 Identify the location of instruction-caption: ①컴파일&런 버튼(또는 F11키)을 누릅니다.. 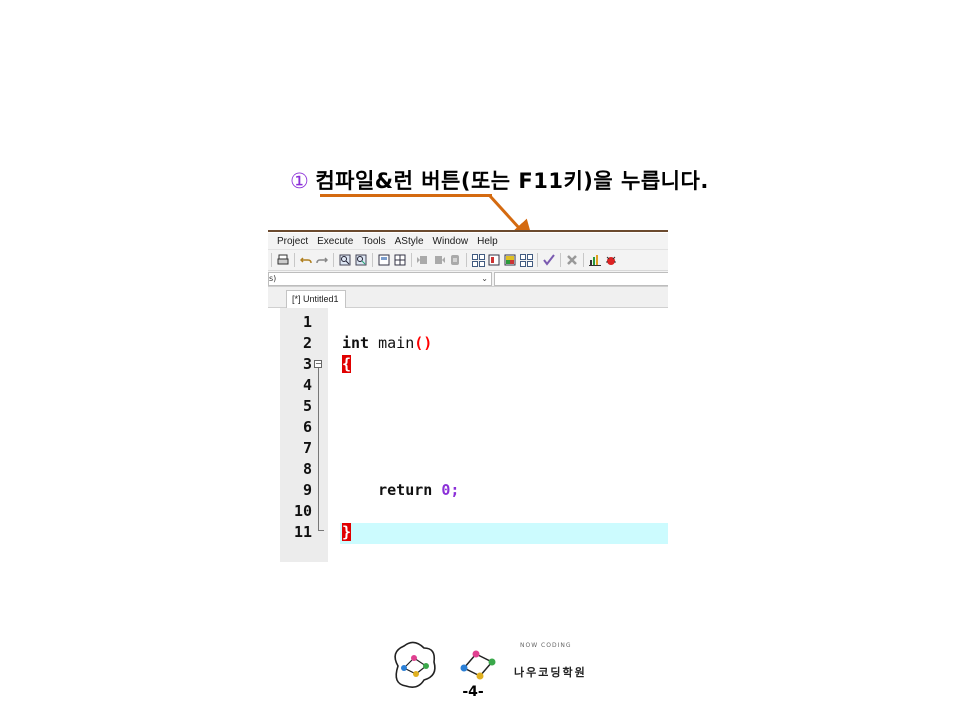
(525, 181).